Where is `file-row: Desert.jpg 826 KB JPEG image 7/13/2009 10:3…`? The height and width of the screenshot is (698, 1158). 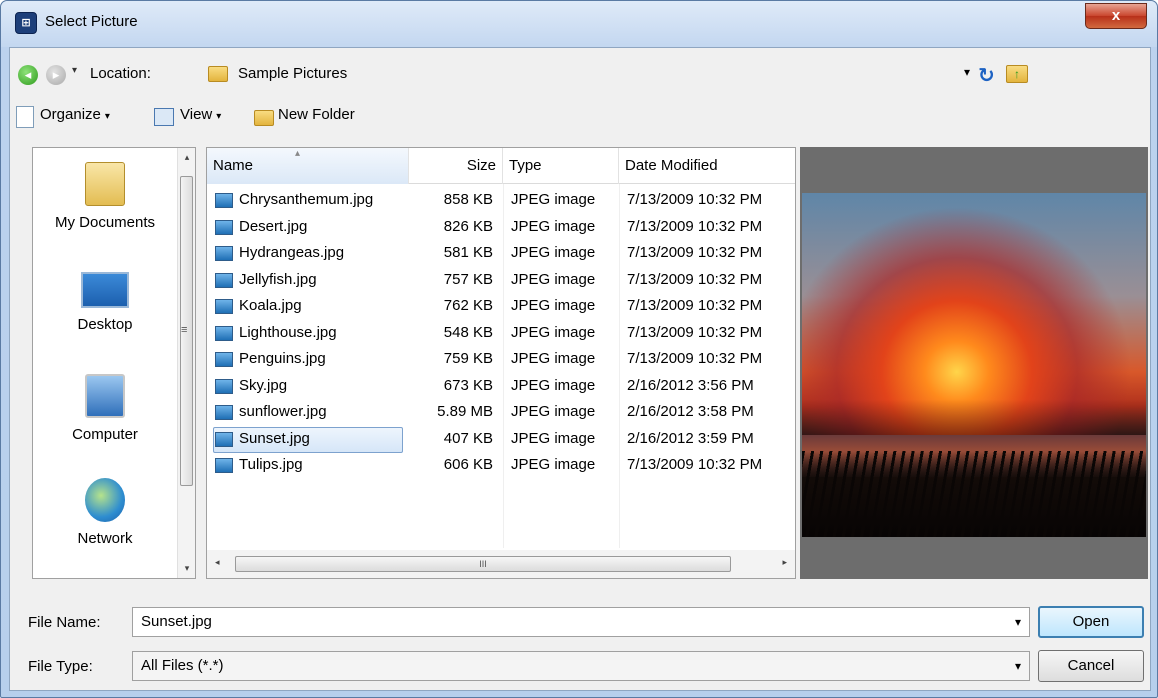 file-row: Desert.jpg 826 KB JPEG image 7/13/2009 10:3… is located at coordinates (505, 228).